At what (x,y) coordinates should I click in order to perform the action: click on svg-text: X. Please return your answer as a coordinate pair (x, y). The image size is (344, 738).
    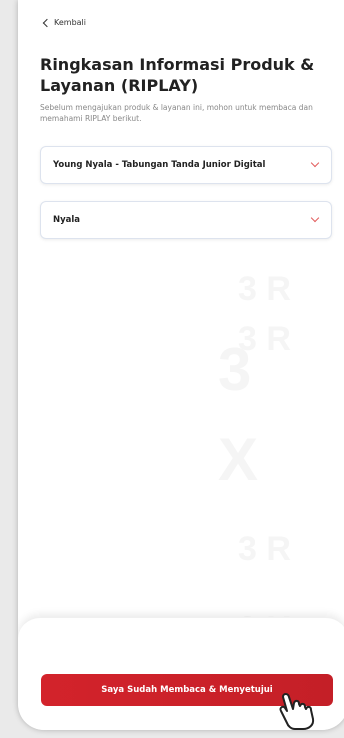
    Looking at the image, I should click on (238, 459).